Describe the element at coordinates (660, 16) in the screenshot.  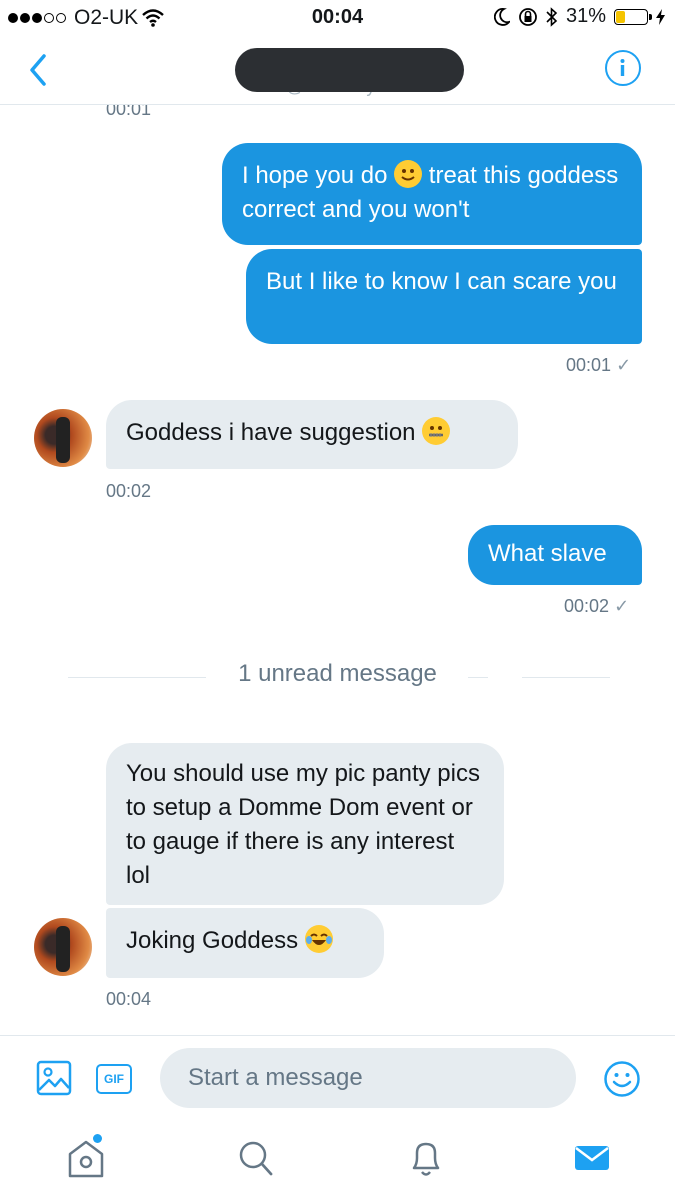
I see `charging-bolt-icon` at that location.